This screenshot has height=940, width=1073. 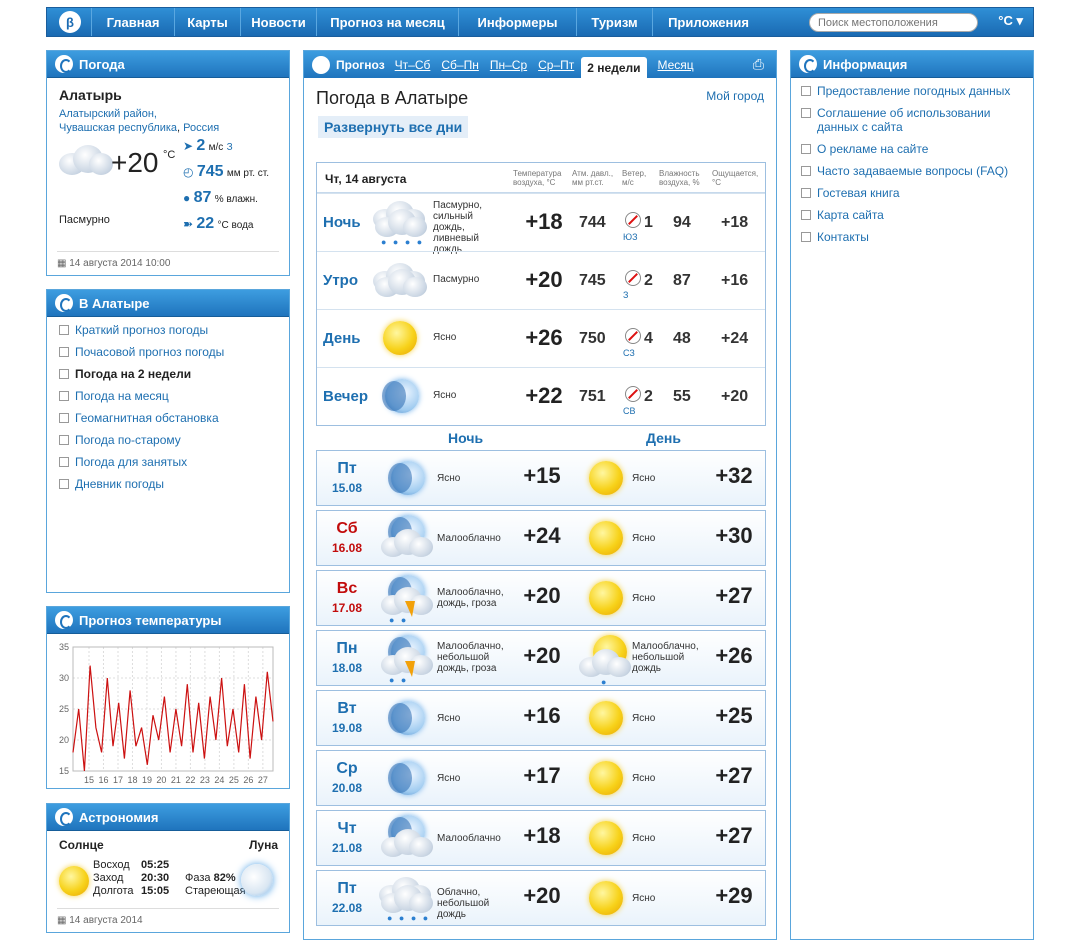 What do you see at coordinates (174, 330) in the screenshot?
I see `city-link: Краткий прогноз погоды` at bounding box center [174, 330].